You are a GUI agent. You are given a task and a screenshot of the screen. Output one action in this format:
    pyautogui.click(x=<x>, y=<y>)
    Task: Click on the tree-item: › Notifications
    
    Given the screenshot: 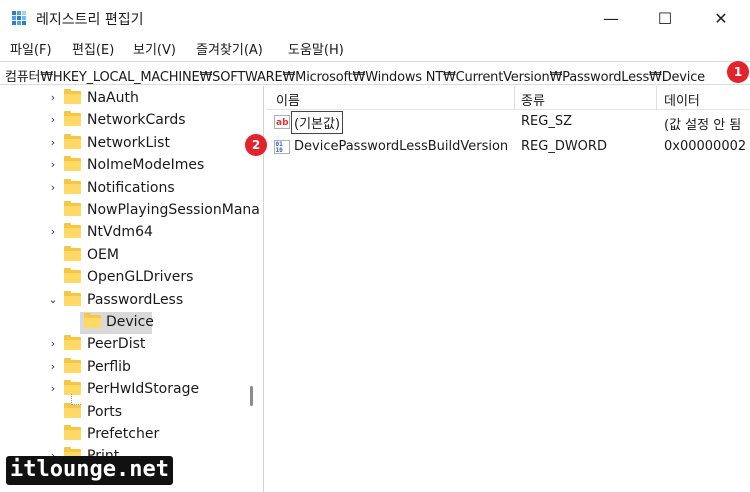 What is the action you would take?
    pyautogui.click(x=120, y=189)
    